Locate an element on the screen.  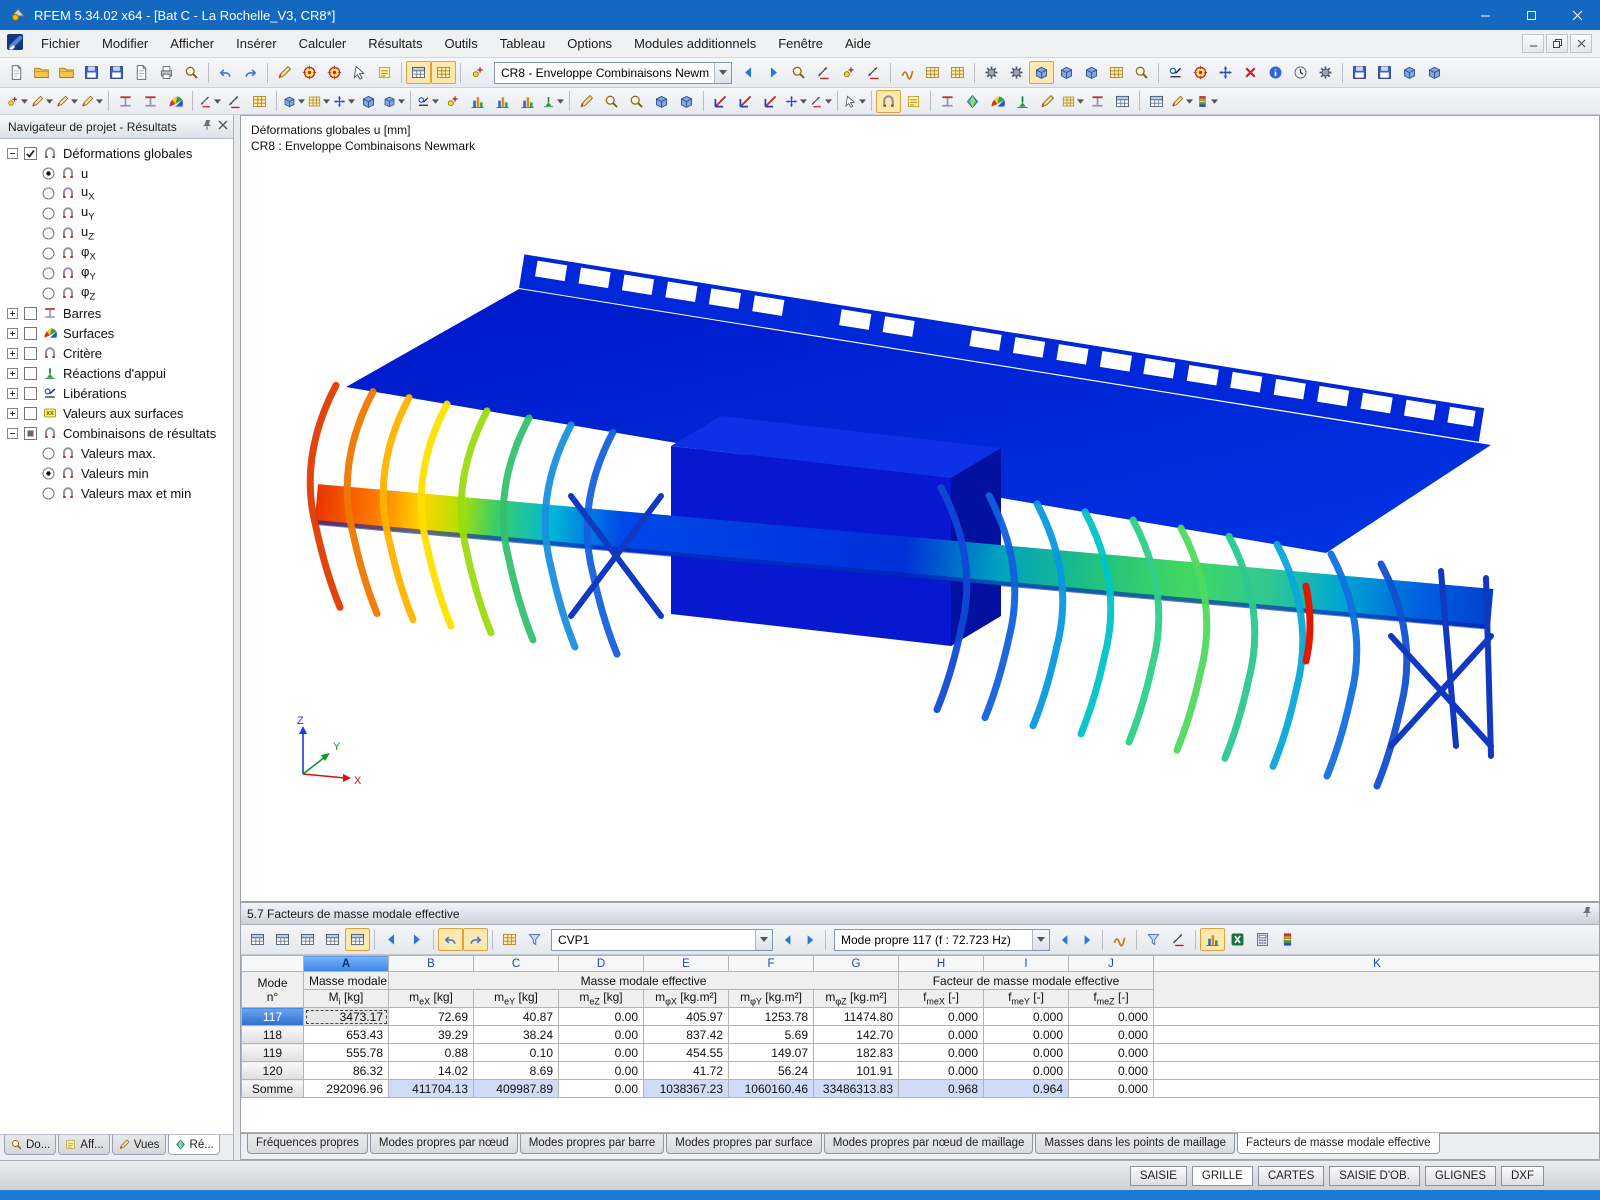
new-support-icon is located at coordinates (209, 101).